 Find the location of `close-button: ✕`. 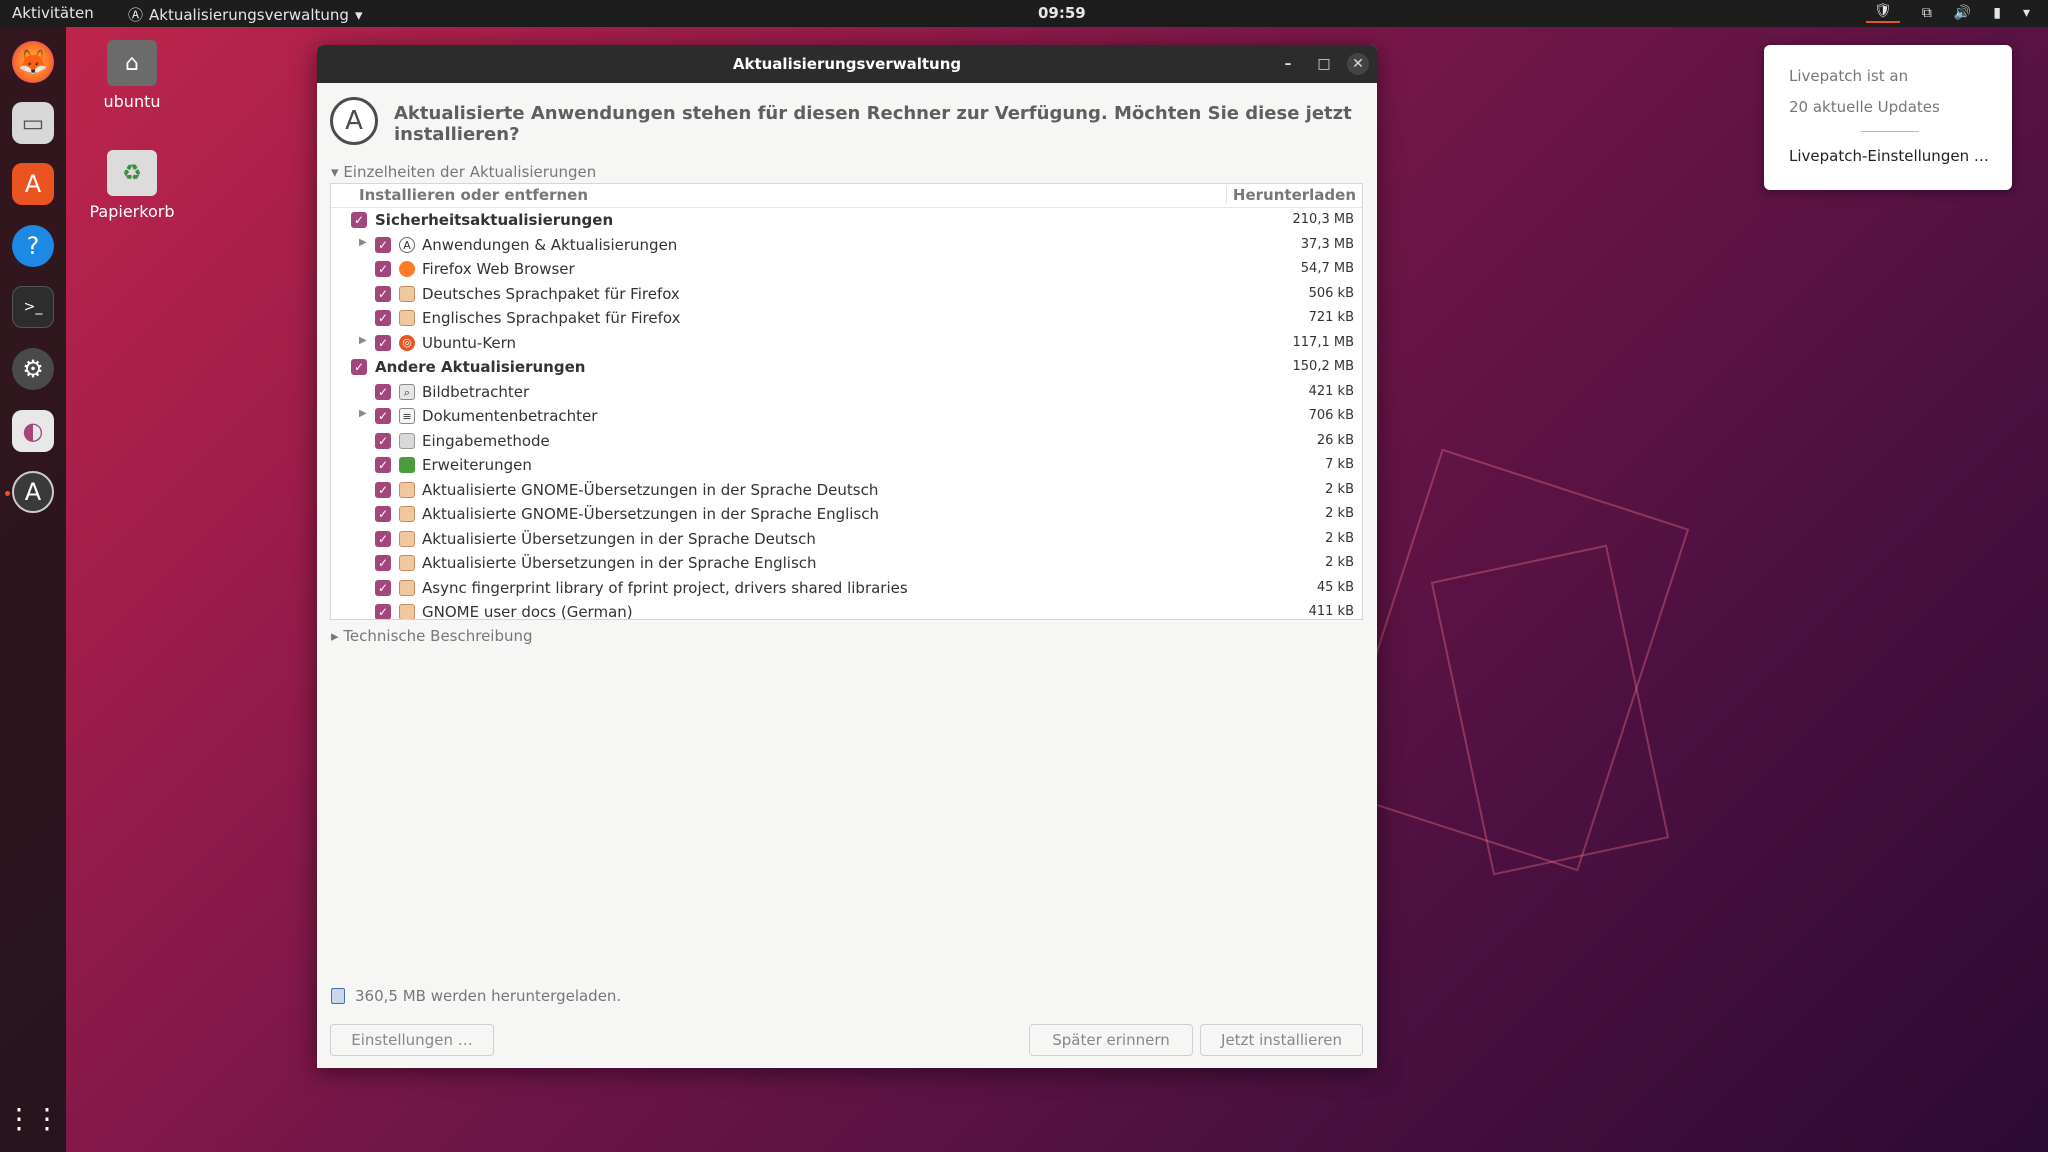

close-button: ✕ is located at coordinates (1358, 64).